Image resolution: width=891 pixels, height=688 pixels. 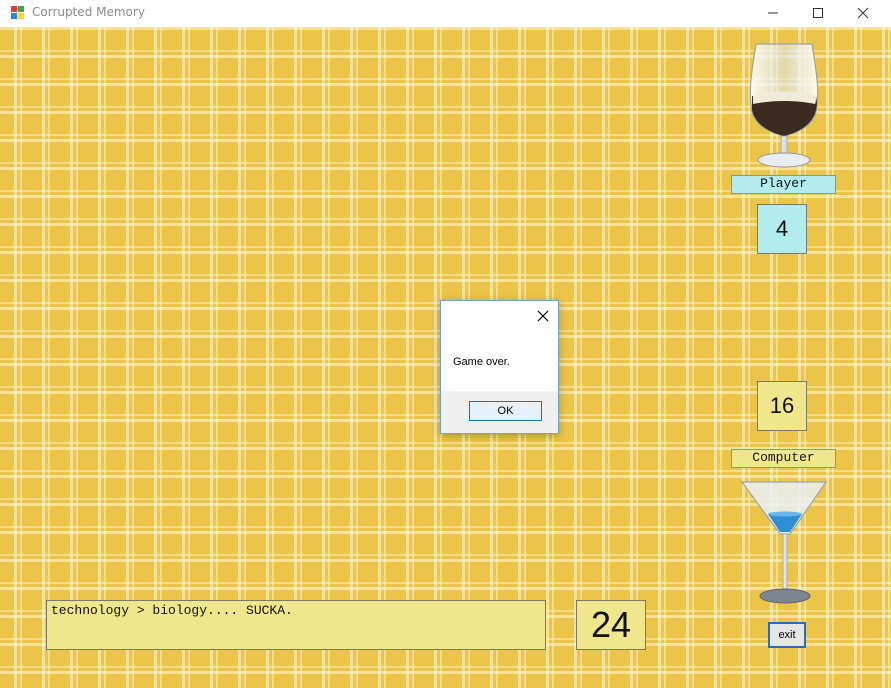 I want to click on minimize-icon, so click(x=773, y=13).